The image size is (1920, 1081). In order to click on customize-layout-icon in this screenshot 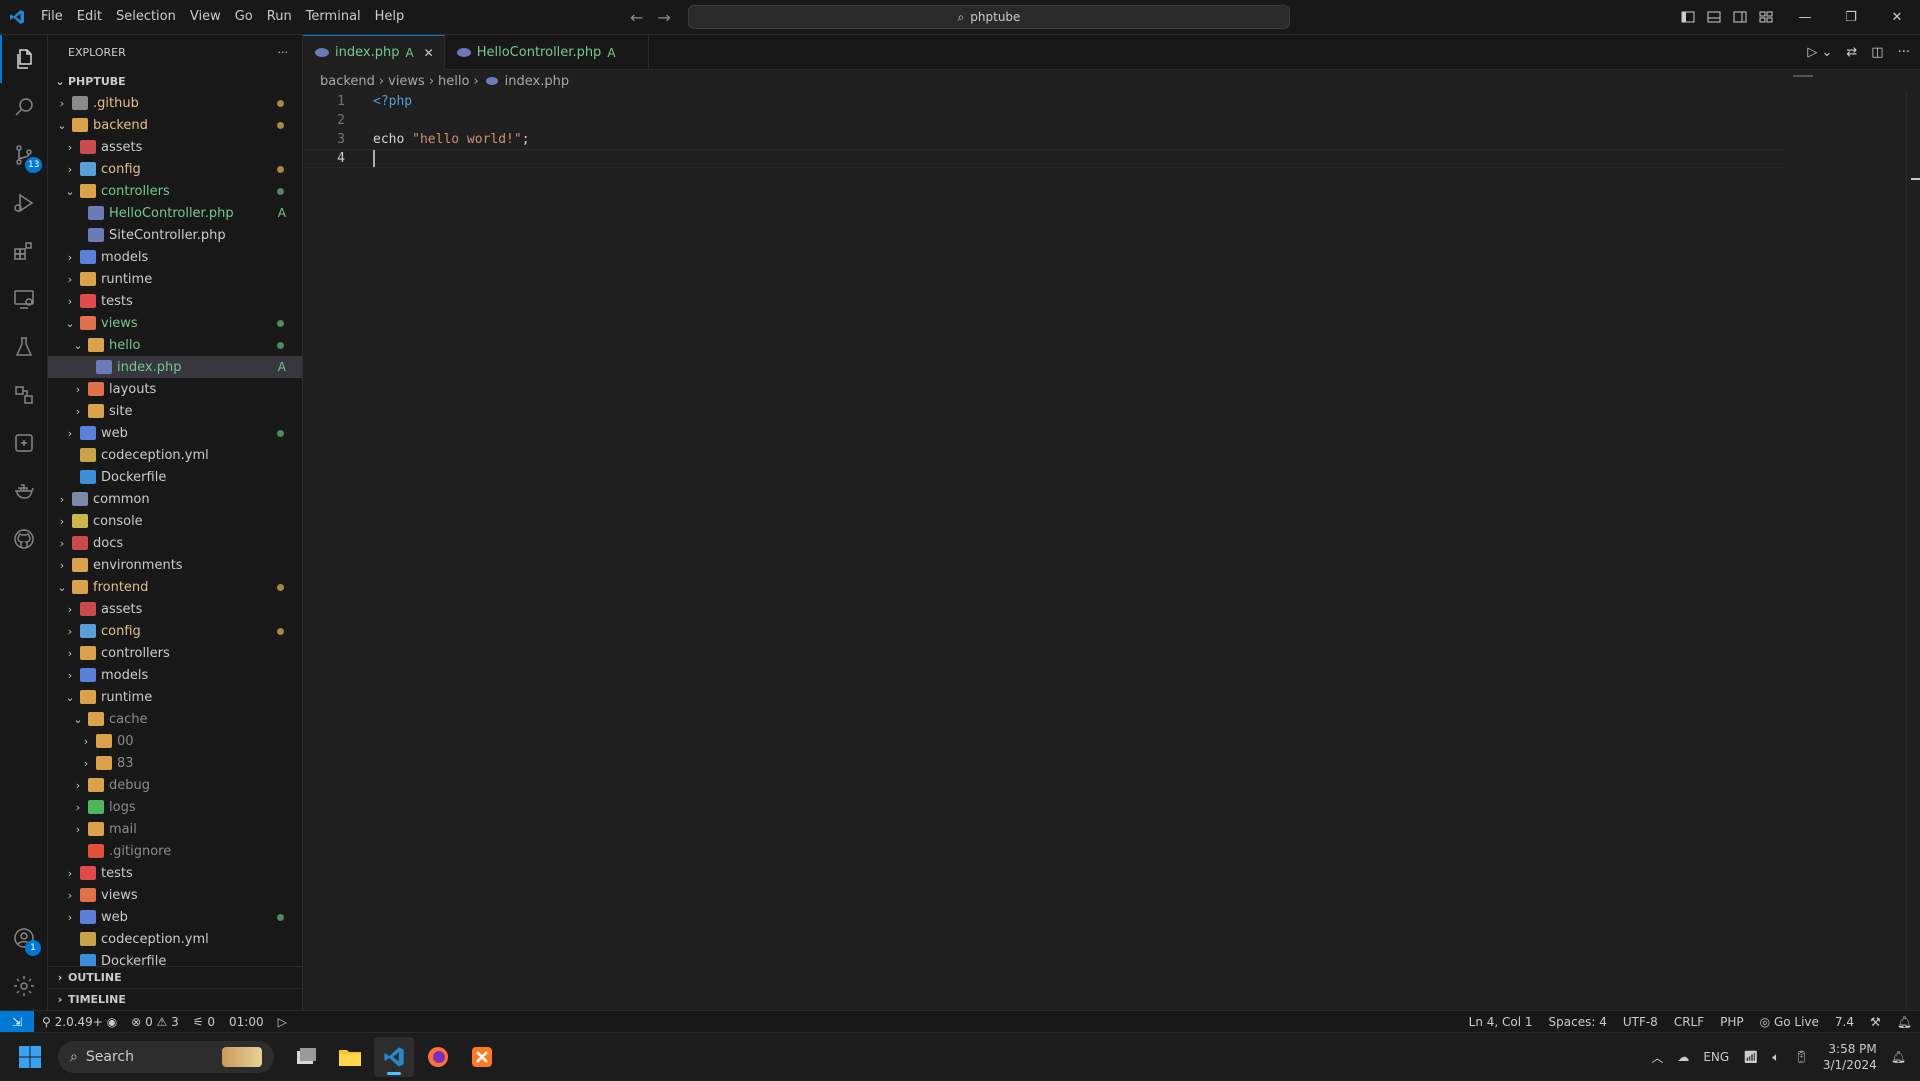, I will do `click(1766, 17)`.